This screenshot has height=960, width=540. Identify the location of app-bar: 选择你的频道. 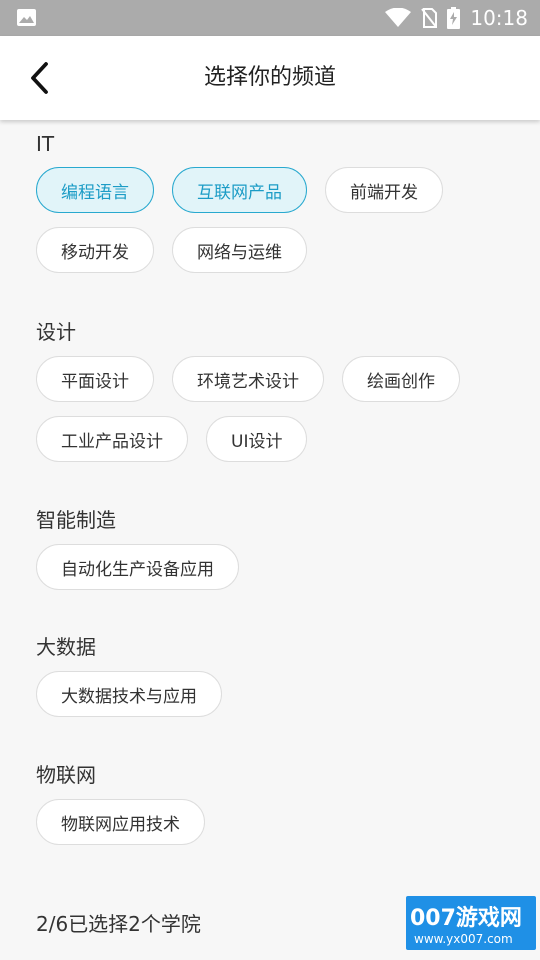
(270, 78).